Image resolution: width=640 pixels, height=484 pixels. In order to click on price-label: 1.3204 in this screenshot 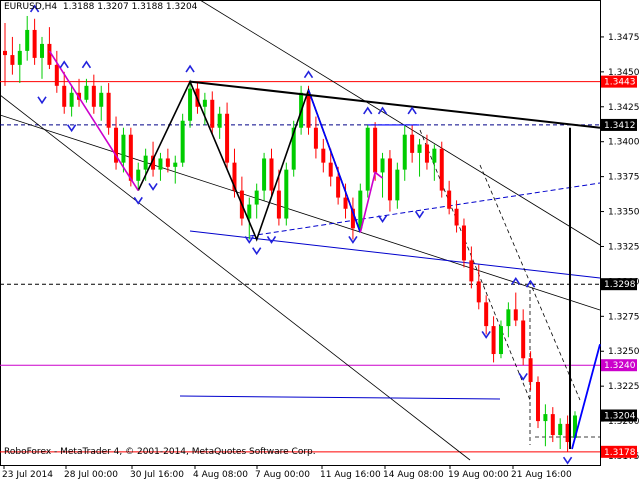, I will do `click(620, 417)`.